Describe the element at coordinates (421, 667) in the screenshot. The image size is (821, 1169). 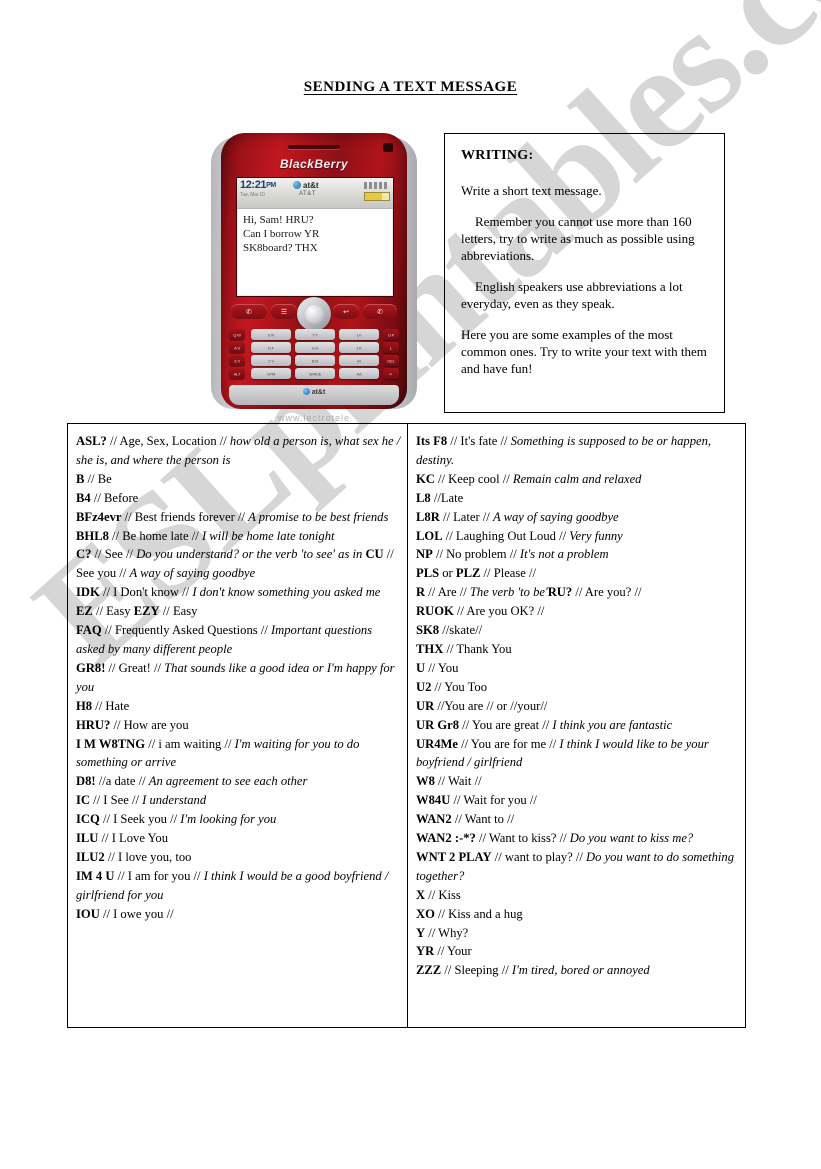
I see `abbreviation-term: U` at that location.